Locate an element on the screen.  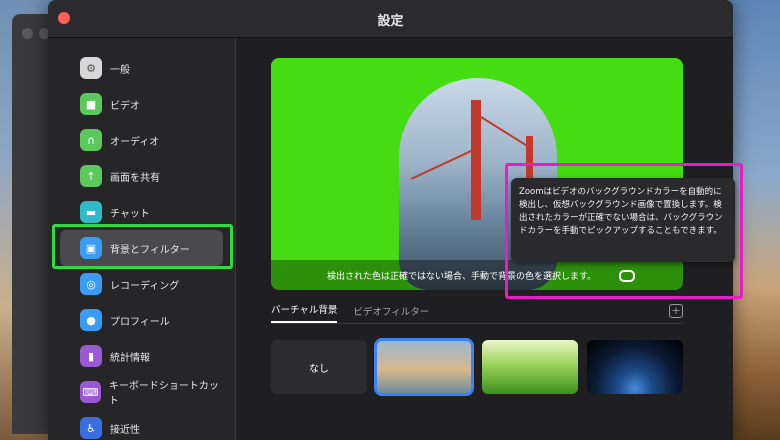
sidebar-item-accessibility: ♿ 接近性 is located at coordinates (141, 425).